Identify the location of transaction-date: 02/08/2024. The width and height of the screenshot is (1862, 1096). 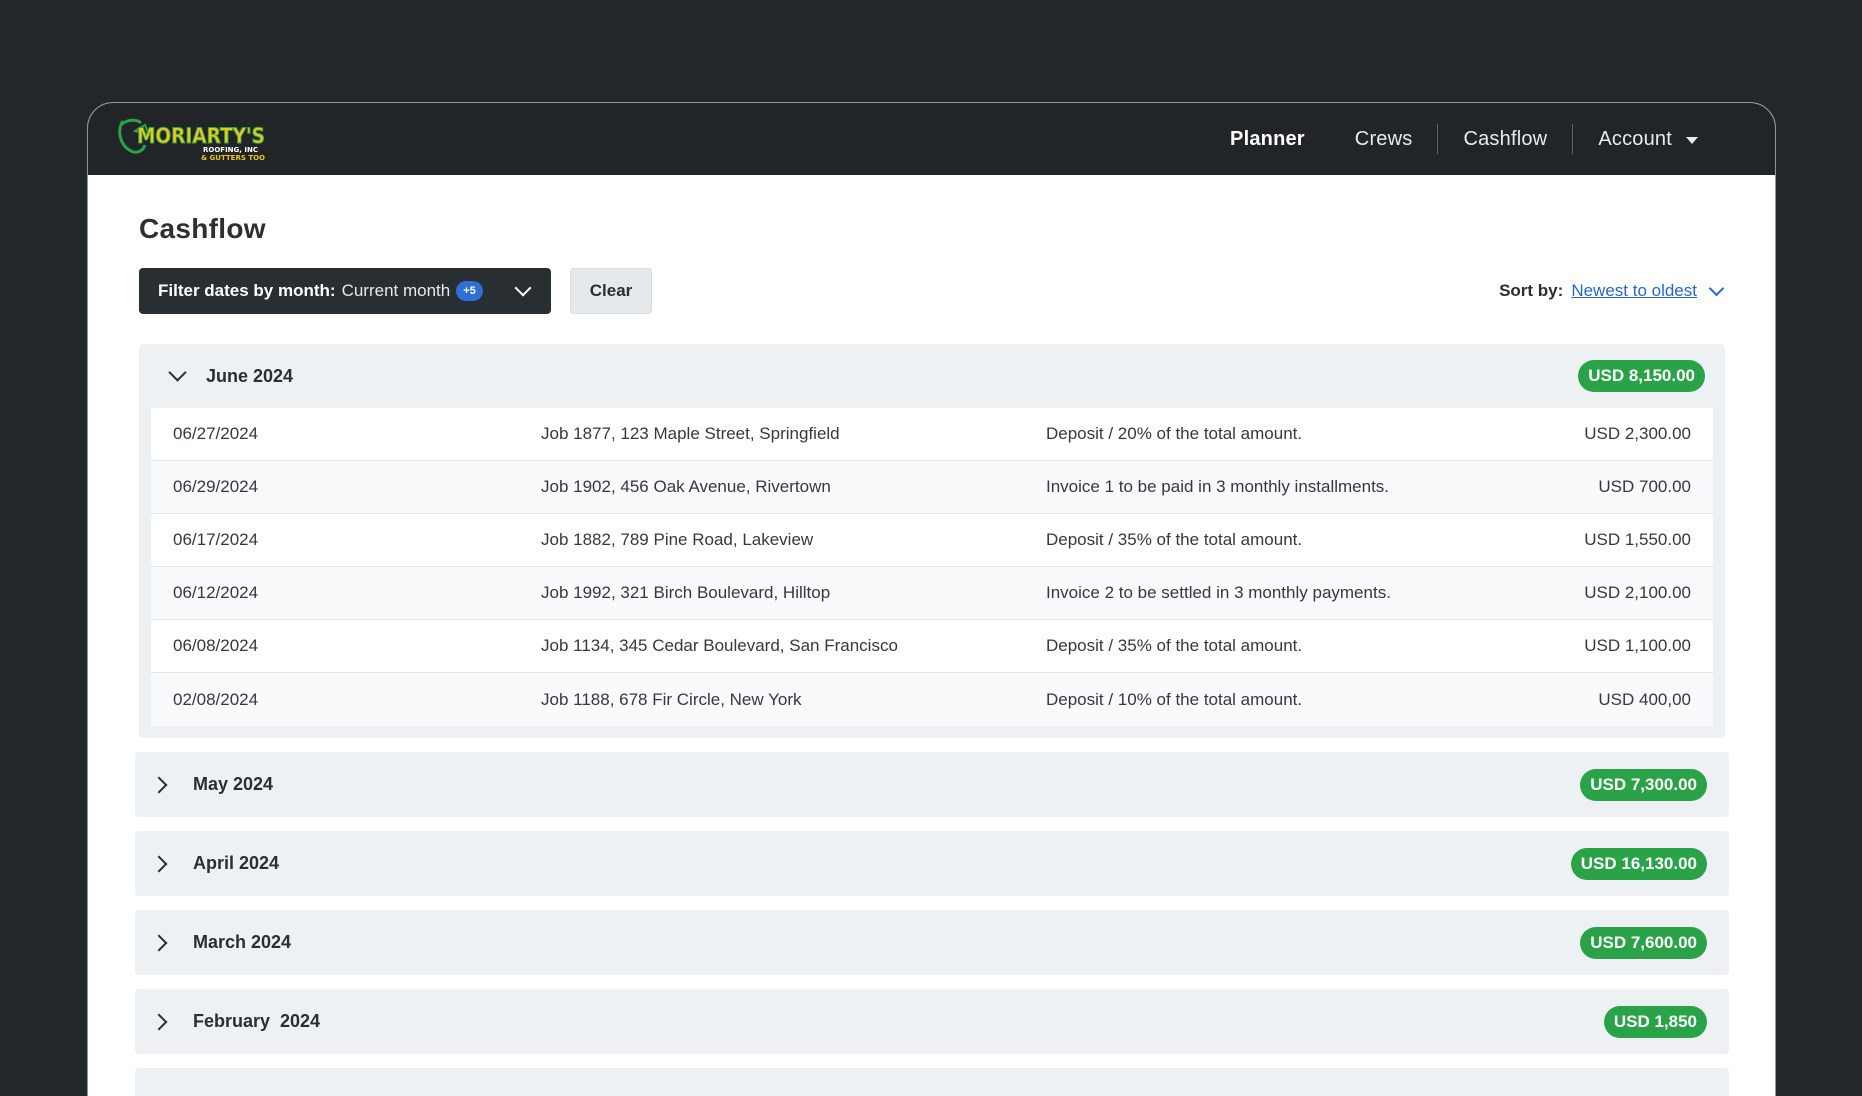
(216, 699).